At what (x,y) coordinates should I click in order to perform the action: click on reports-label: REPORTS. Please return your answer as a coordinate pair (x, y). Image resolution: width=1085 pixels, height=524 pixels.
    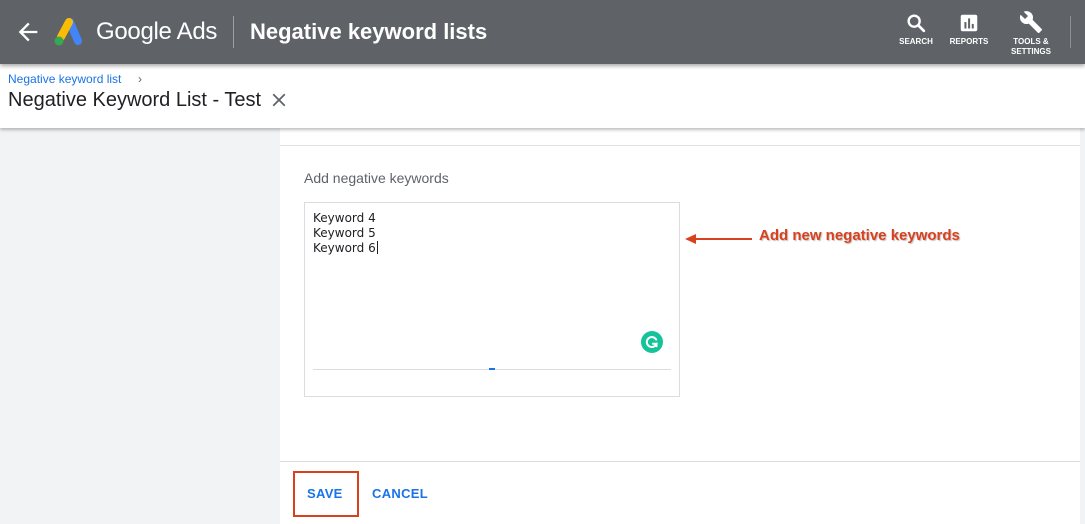
    Looking at the image, I should click on (969, 41).